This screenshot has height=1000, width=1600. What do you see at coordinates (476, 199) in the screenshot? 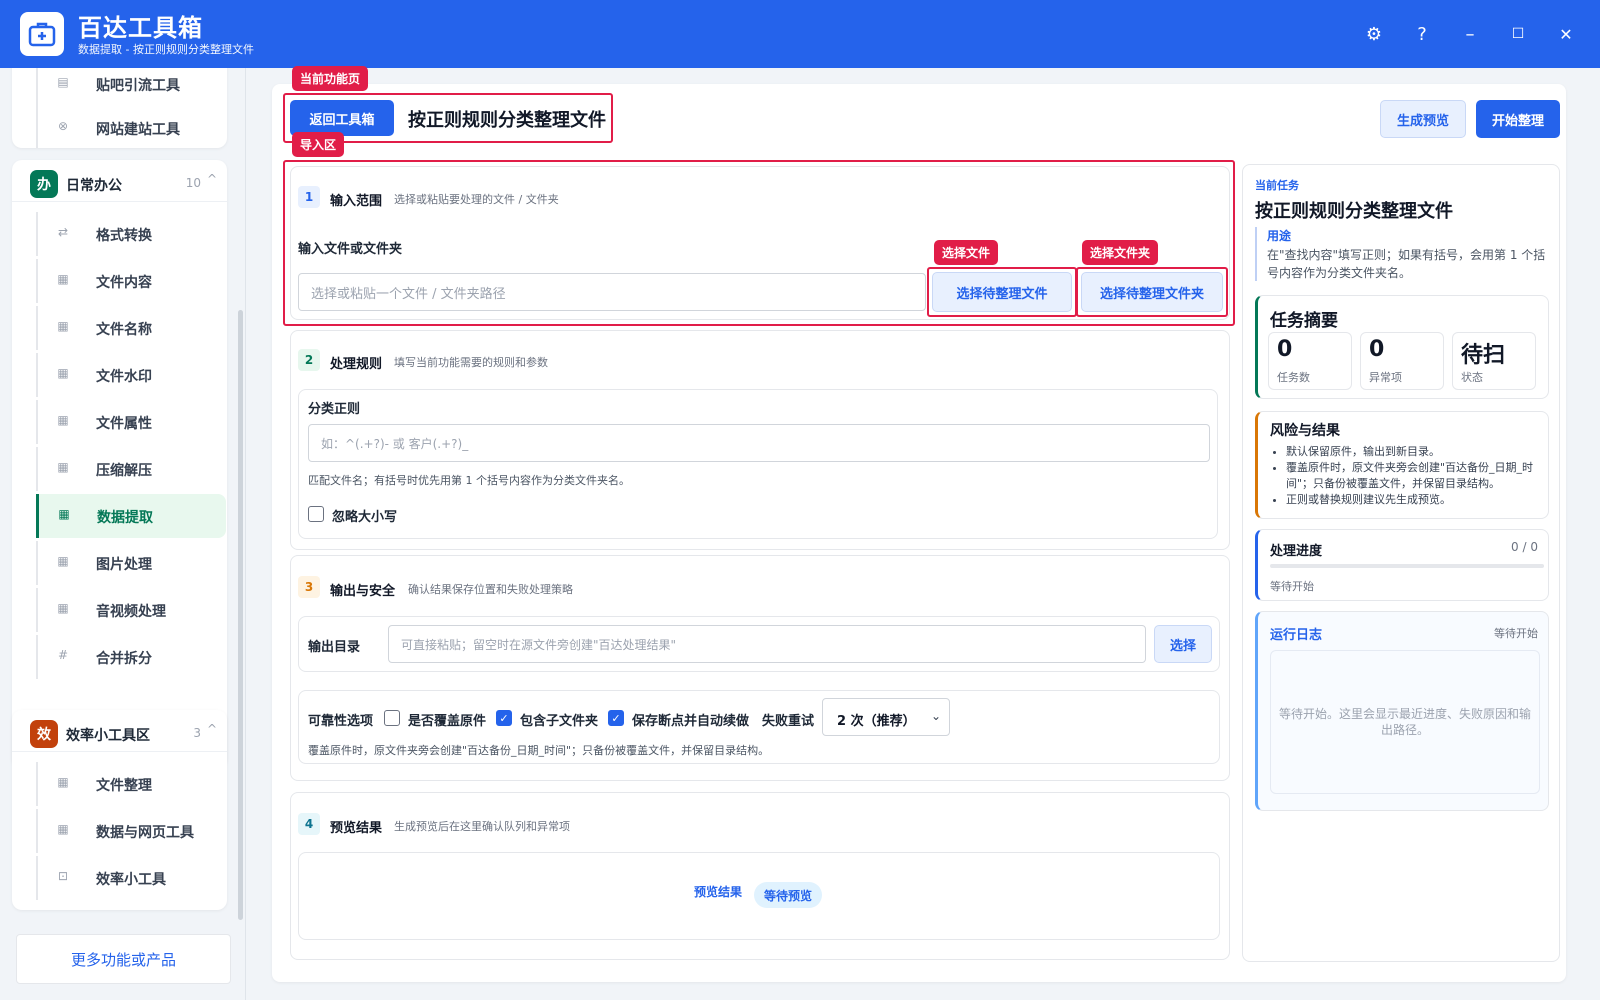
I see `section-desc: 选择或粘贴要处理的文件 / 文件夹` at bounding box center [476, 199].